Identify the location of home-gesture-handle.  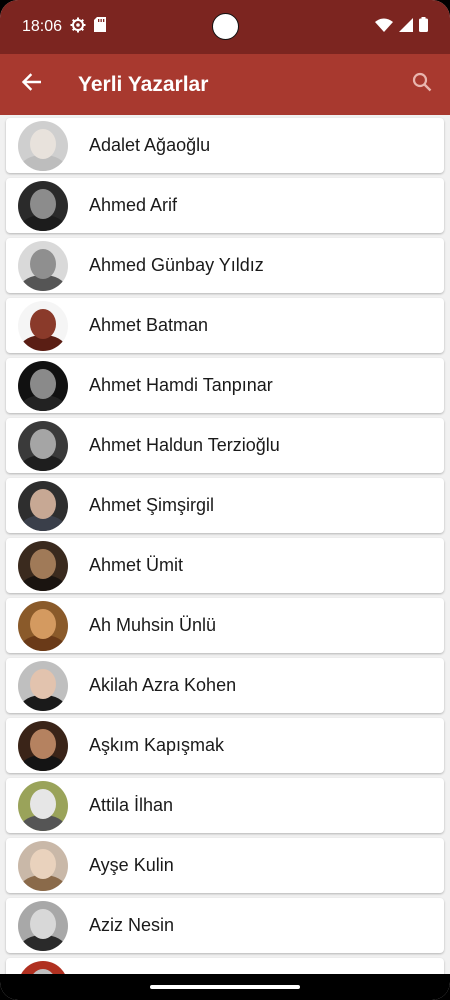
(225, 987).